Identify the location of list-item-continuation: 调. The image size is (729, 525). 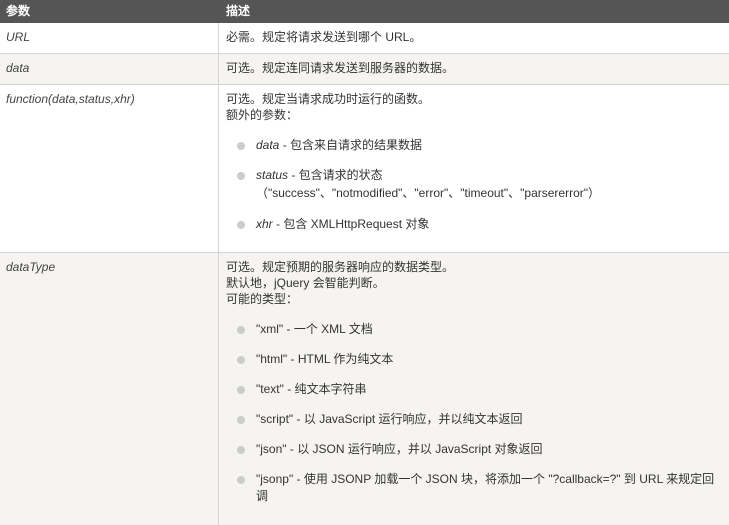
(262, 496).